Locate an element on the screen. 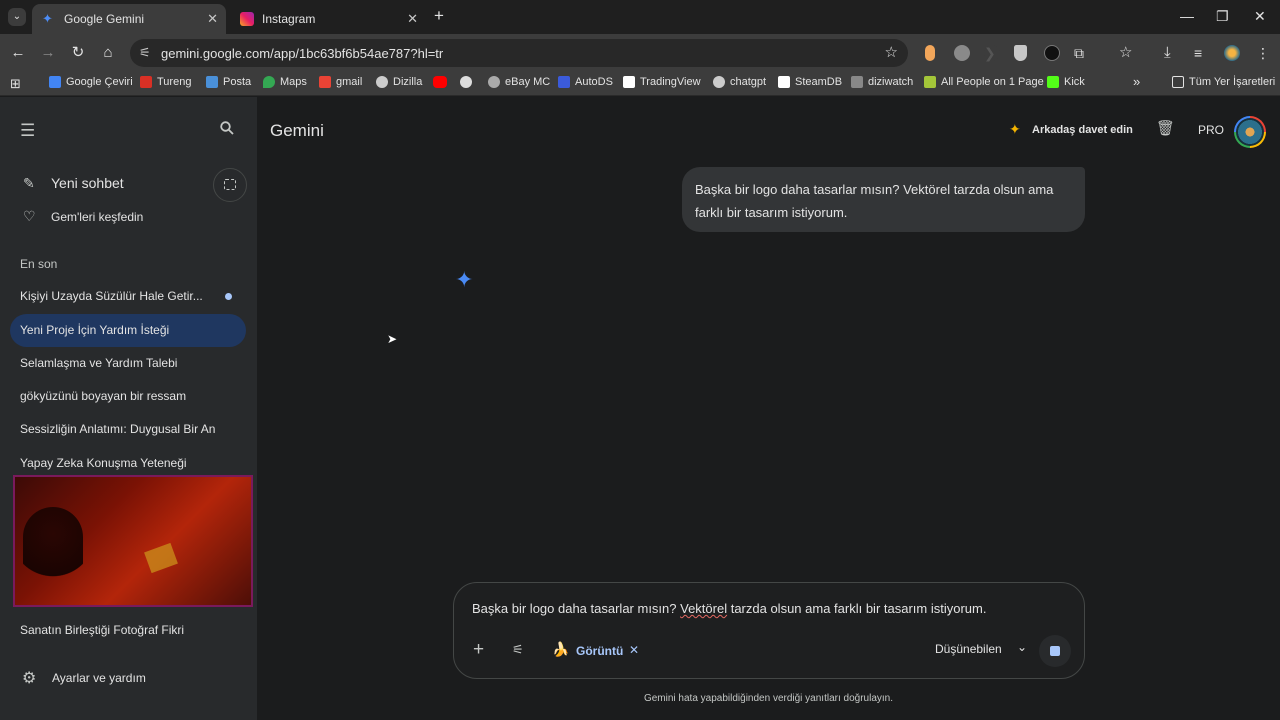 This screenshot has height=720, width=1280. recent-chat-item: gökyüzünü boyayan bir ressam is located at coordinates (128, 396).